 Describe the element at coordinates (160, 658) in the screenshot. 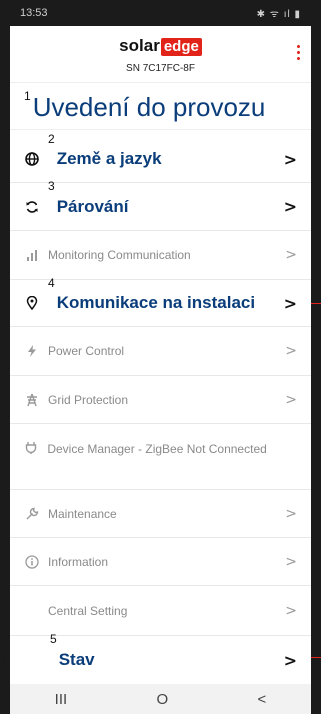

I see `menu-item-status: 5 Stav >` at that location.